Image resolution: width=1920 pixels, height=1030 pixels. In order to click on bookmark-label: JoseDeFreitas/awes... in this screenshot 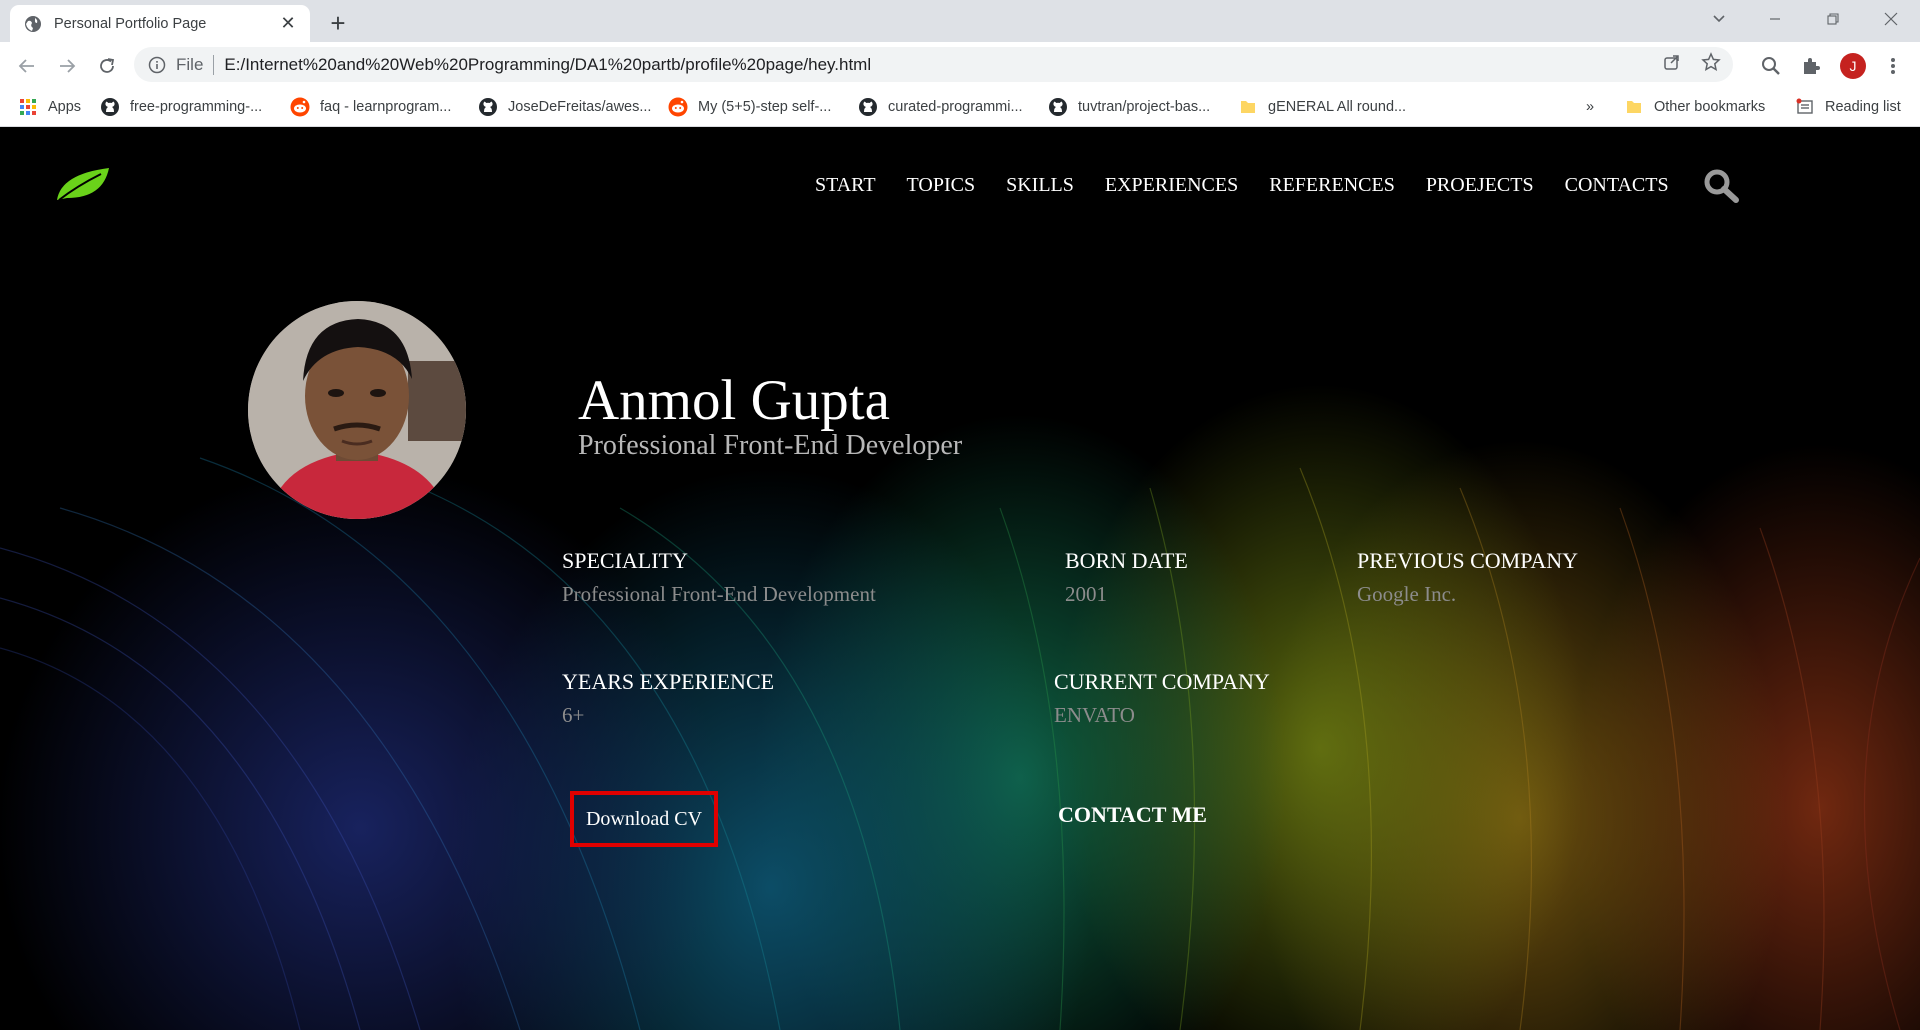, I will do `click(580, 107)`.